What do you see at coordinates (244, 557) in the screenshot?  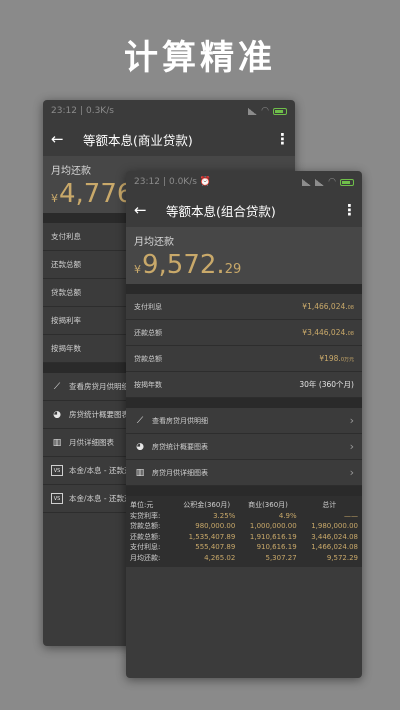 I see `table-row: 月均还款: 4,265.02 5,307.27 9,572.29` at bounding box center [244, 557].